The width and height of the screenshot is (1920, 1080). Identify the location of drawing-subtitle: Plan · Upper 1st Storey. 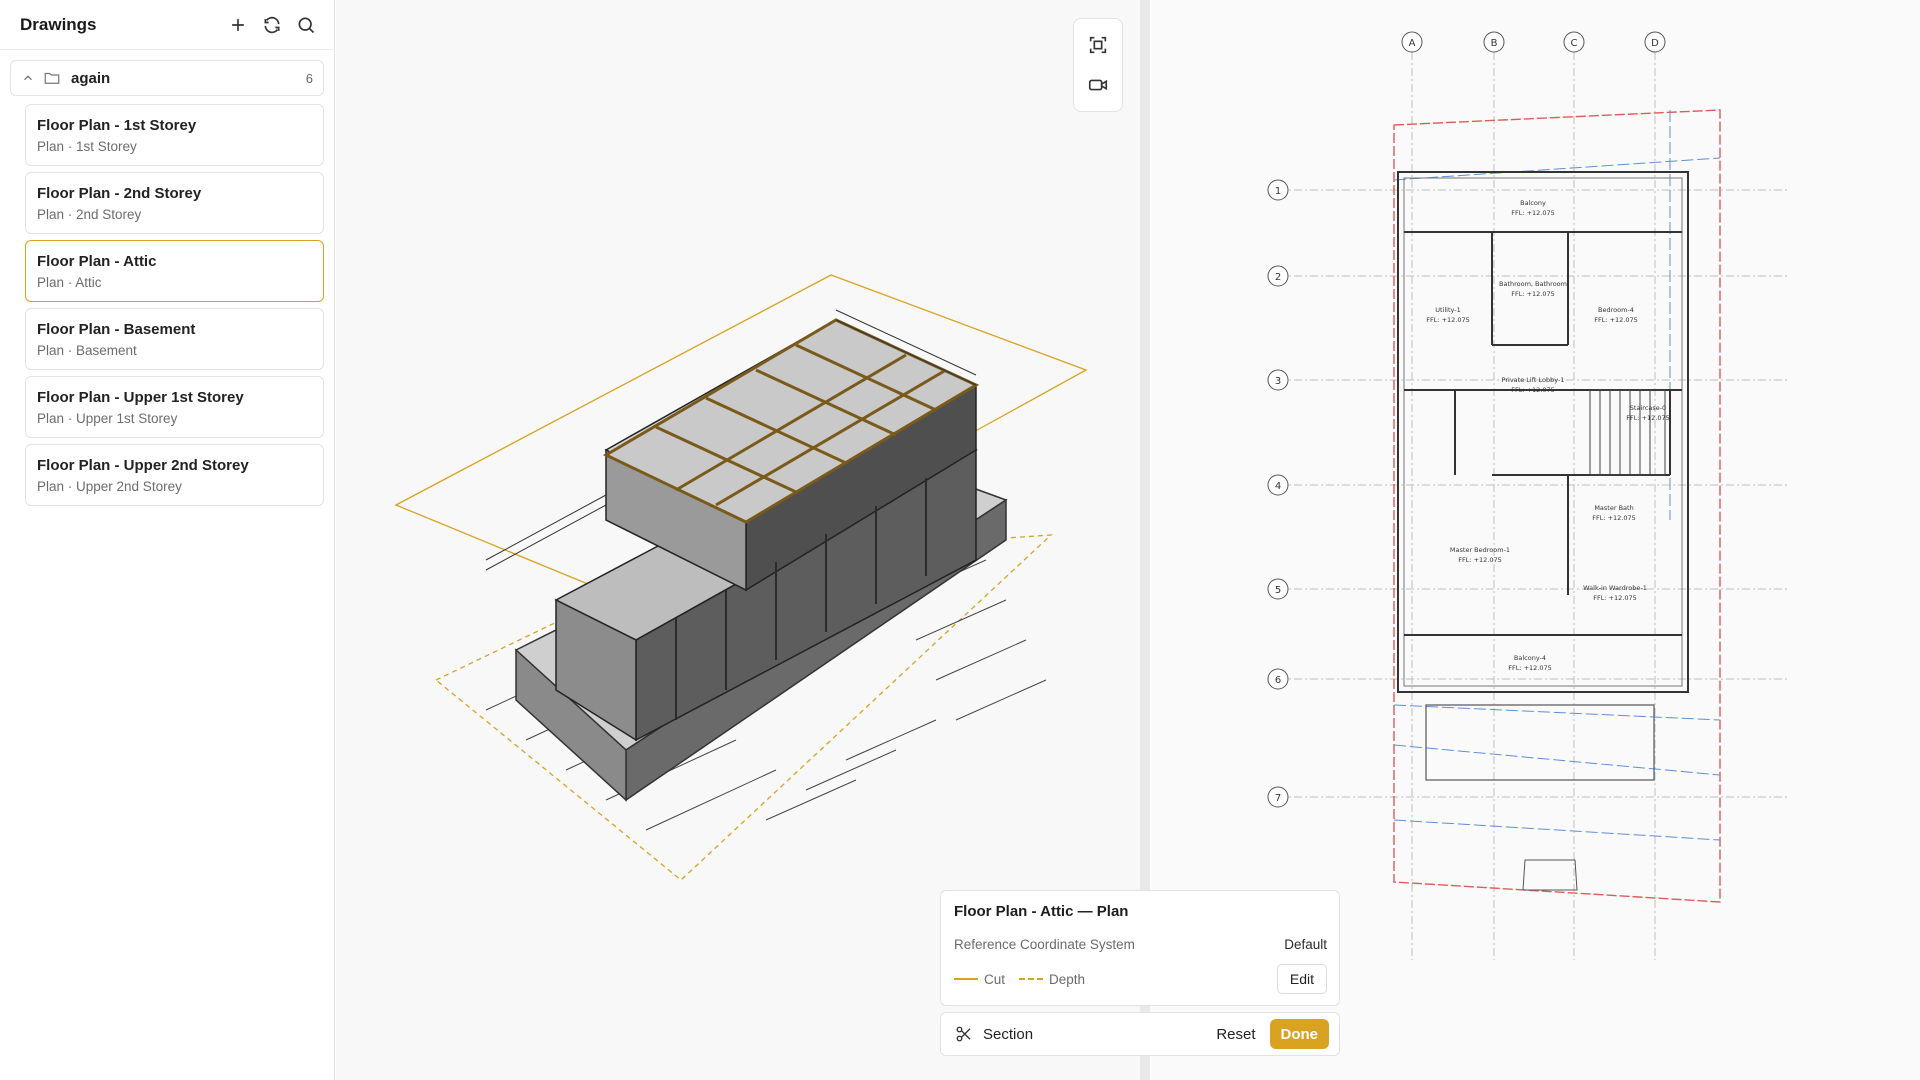
(107, 418).